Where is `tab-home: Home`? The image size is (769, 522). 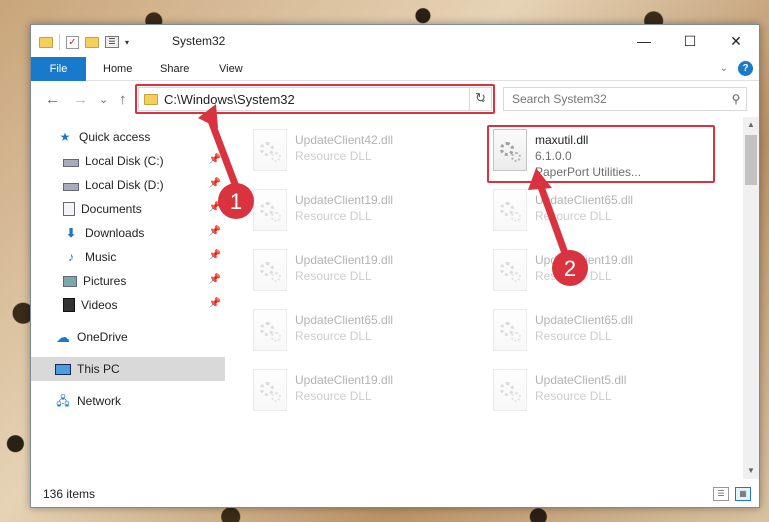
tab-home: Home is located at coordinates (117, 69).